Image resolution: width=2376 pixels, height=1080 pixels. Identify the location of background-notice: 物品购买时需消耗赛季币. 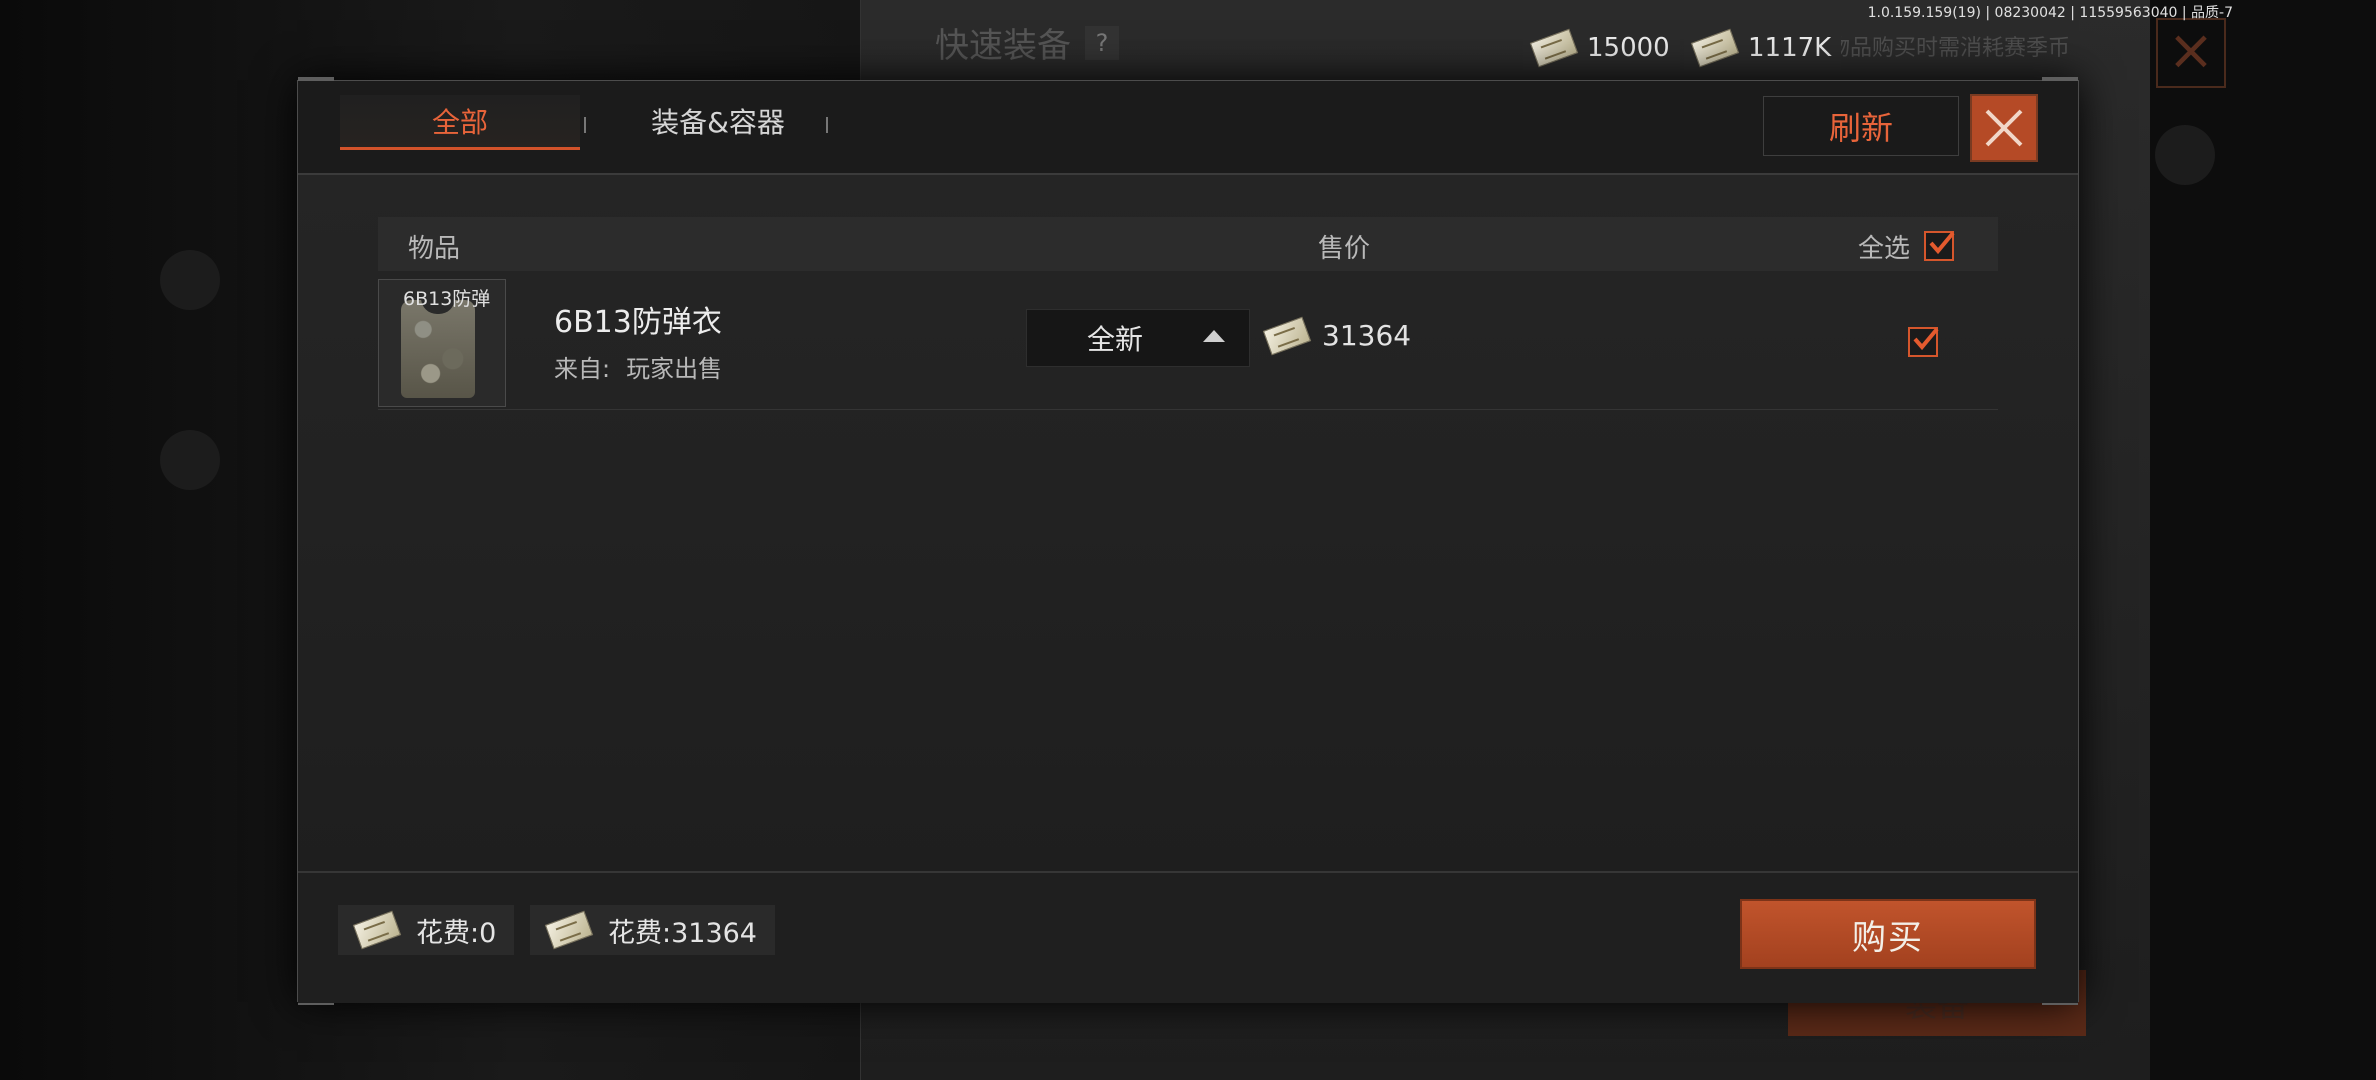
(1949, 48).